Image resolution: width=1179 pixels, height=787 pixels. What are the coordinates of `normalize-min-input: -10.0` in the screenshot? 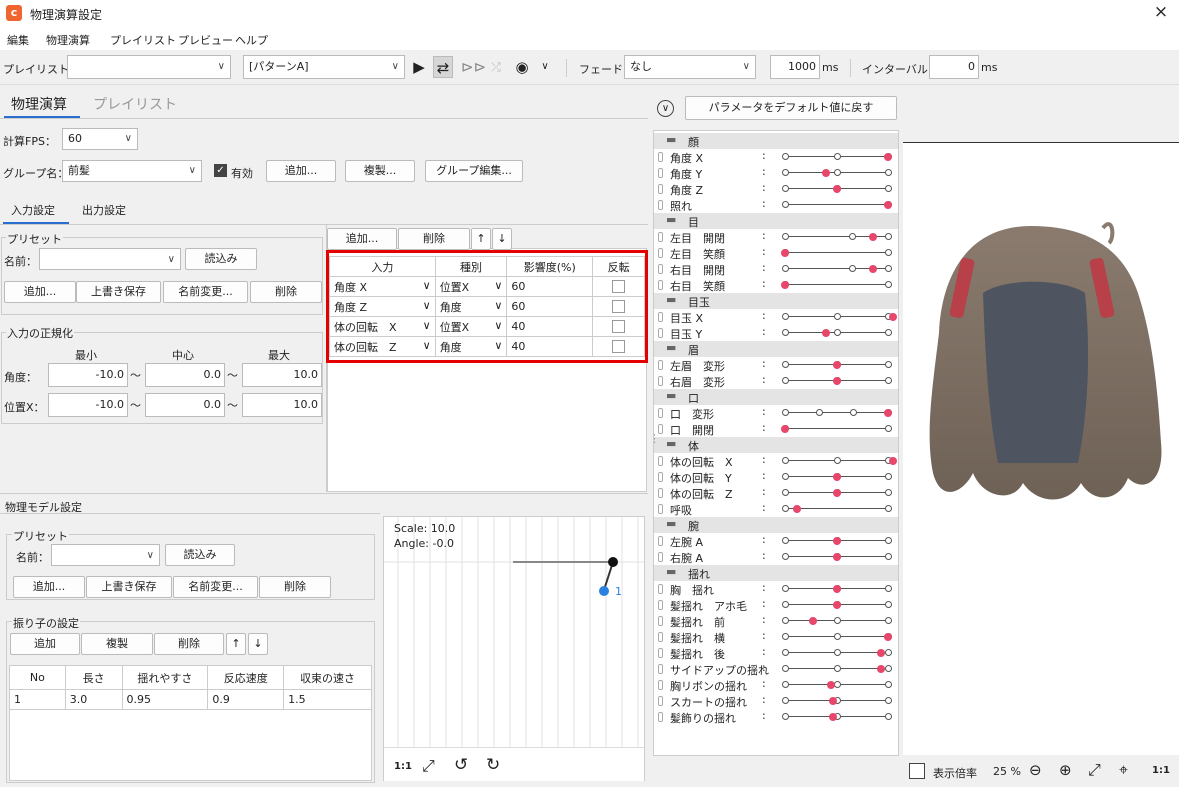 It's located at (88, 405).